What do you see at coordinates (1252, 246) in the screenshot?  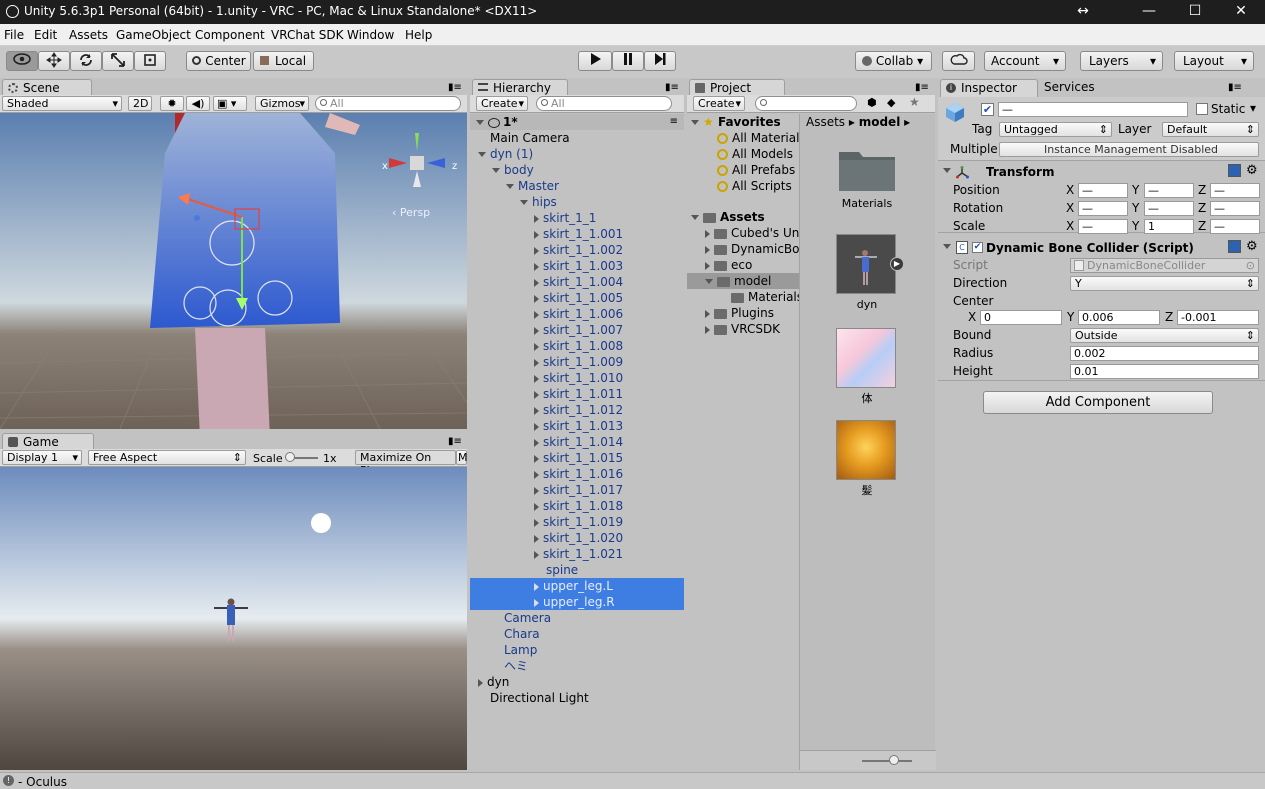 I see `gear-icon: ⚙` at bounding box center [1252, 246].